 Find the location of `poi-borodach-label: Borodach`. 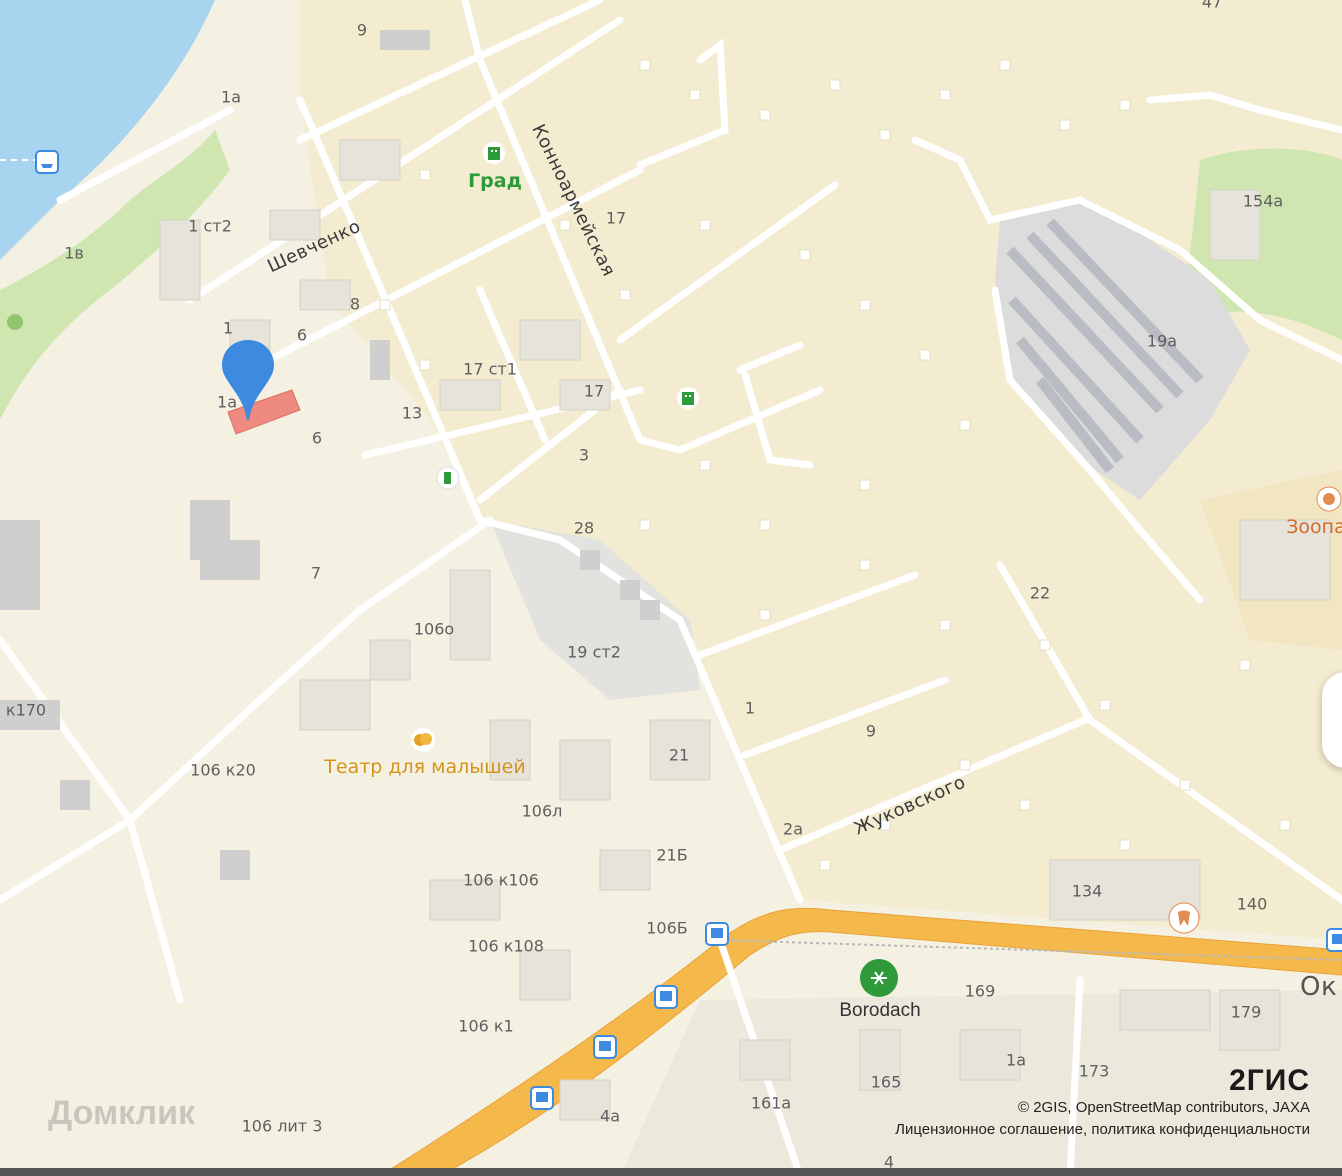

poi-borodach-label: Borodach is located at coordinates (879, 1011).